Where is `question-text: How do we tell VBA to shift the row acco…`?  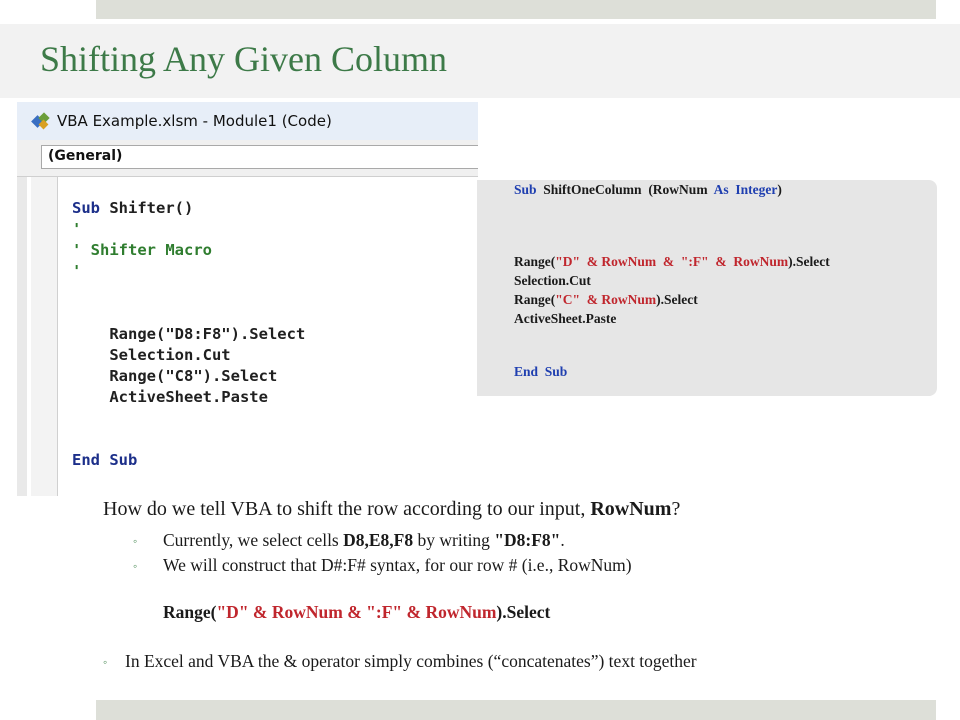 question-text: How do we tell VBA to shift the row acco… is located at coordinates (391, 509).